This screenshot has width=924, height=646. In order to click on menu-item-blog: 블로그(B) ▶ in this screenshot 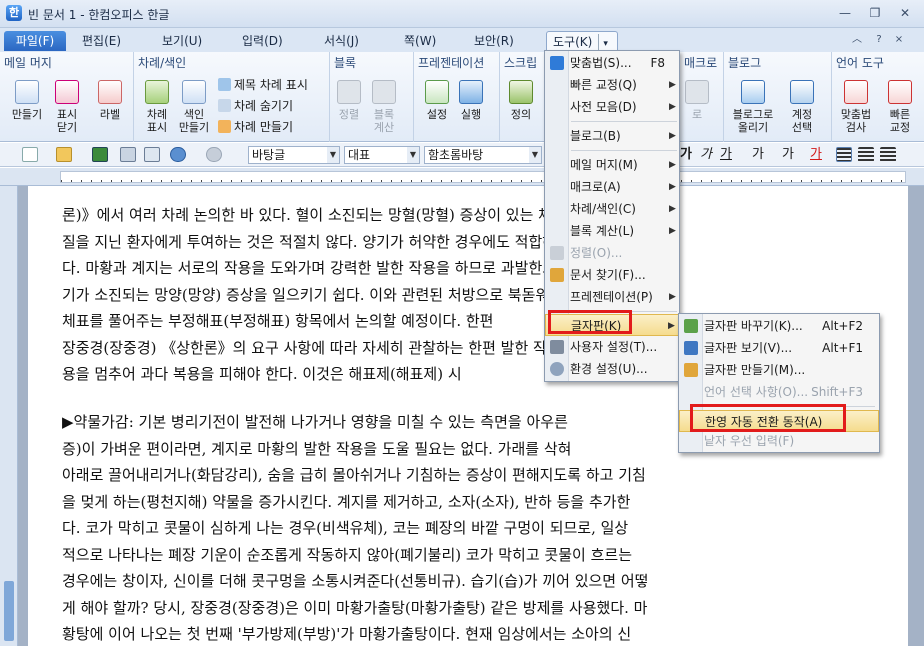, I will do `click(612, 136)`.